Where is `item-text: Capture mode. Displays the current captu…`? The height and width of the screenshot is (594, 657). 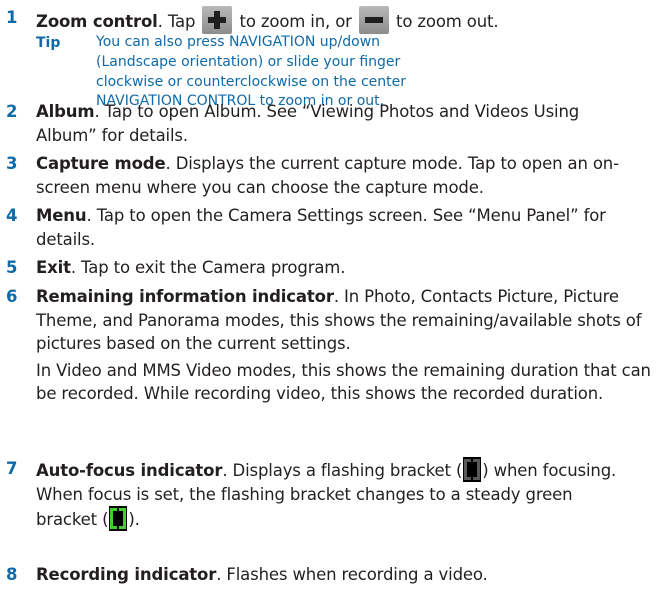 item-text: Capture mode. Displays the current captu… is located at coordinates (336, 175).